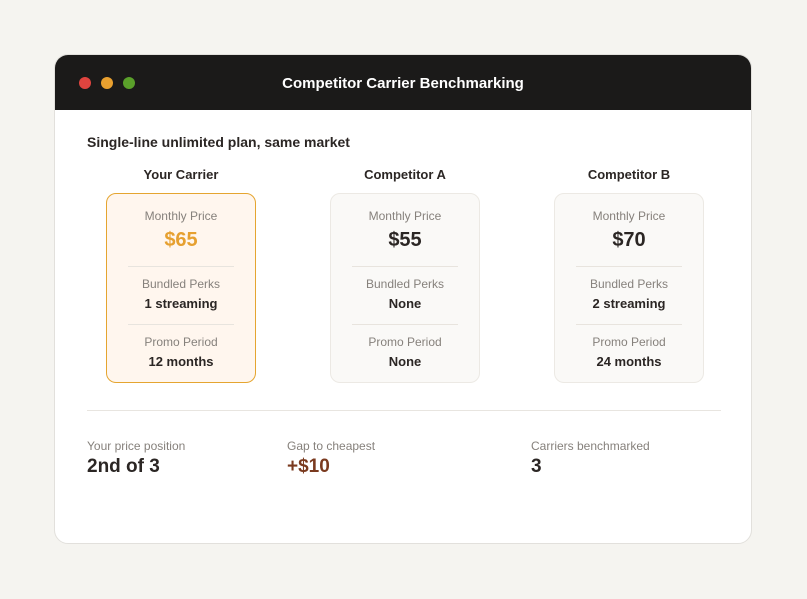 The image size is (807, 599). I want to click on bundled-perks-value: 1 streaming, so click(181, 303).